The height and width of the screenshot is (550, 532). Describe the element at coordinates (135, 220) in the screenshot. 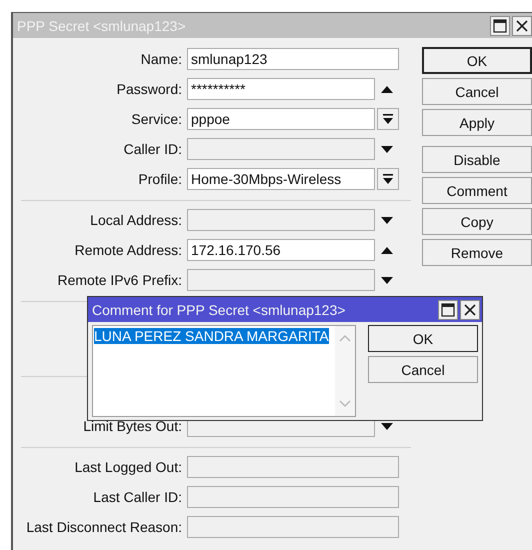

I see `field-label: Local Address:` at that location.